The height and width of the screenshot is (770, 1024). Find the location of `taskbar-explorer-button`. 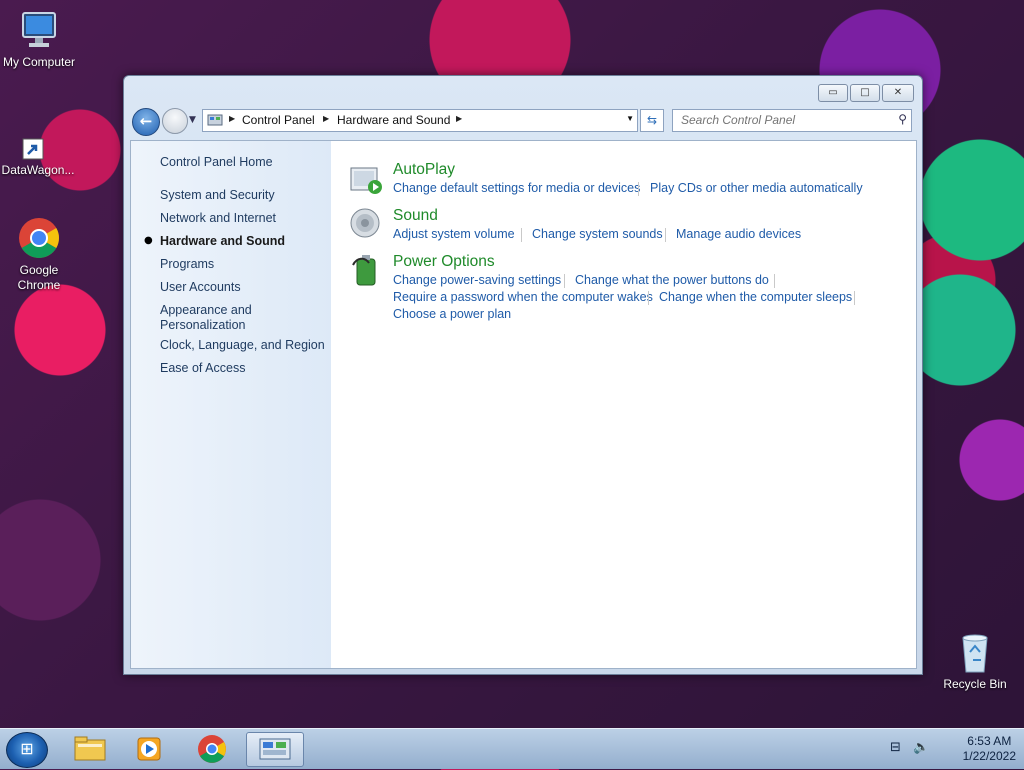

taskbar-explorer-button is located at coordinates (90, 748).